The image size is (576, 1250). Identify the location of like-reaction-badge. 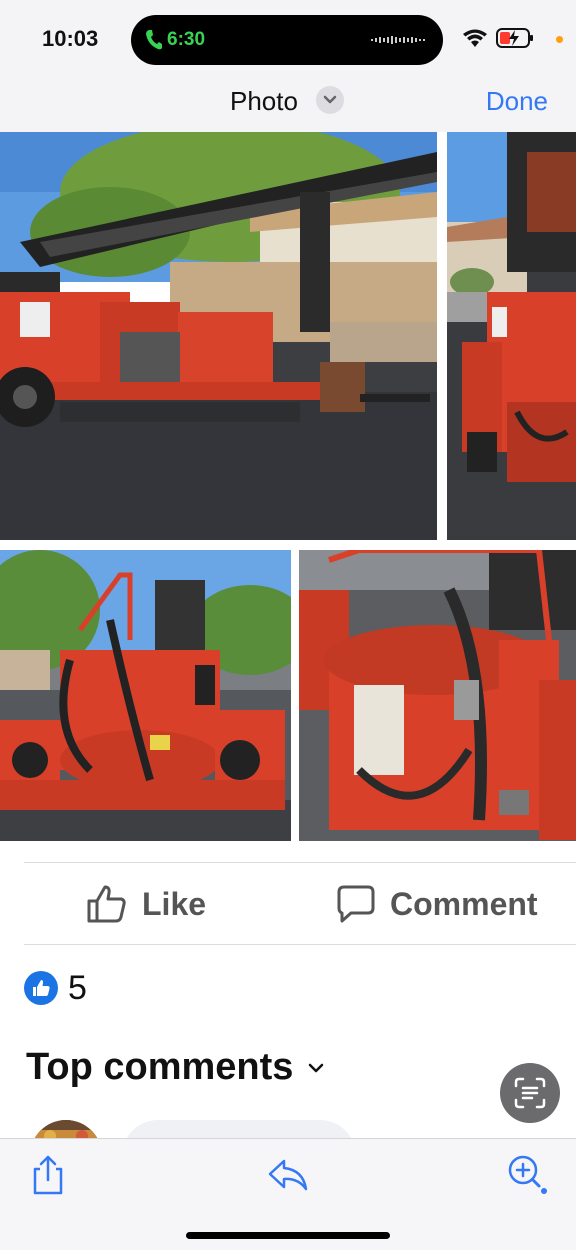
(41, 988).